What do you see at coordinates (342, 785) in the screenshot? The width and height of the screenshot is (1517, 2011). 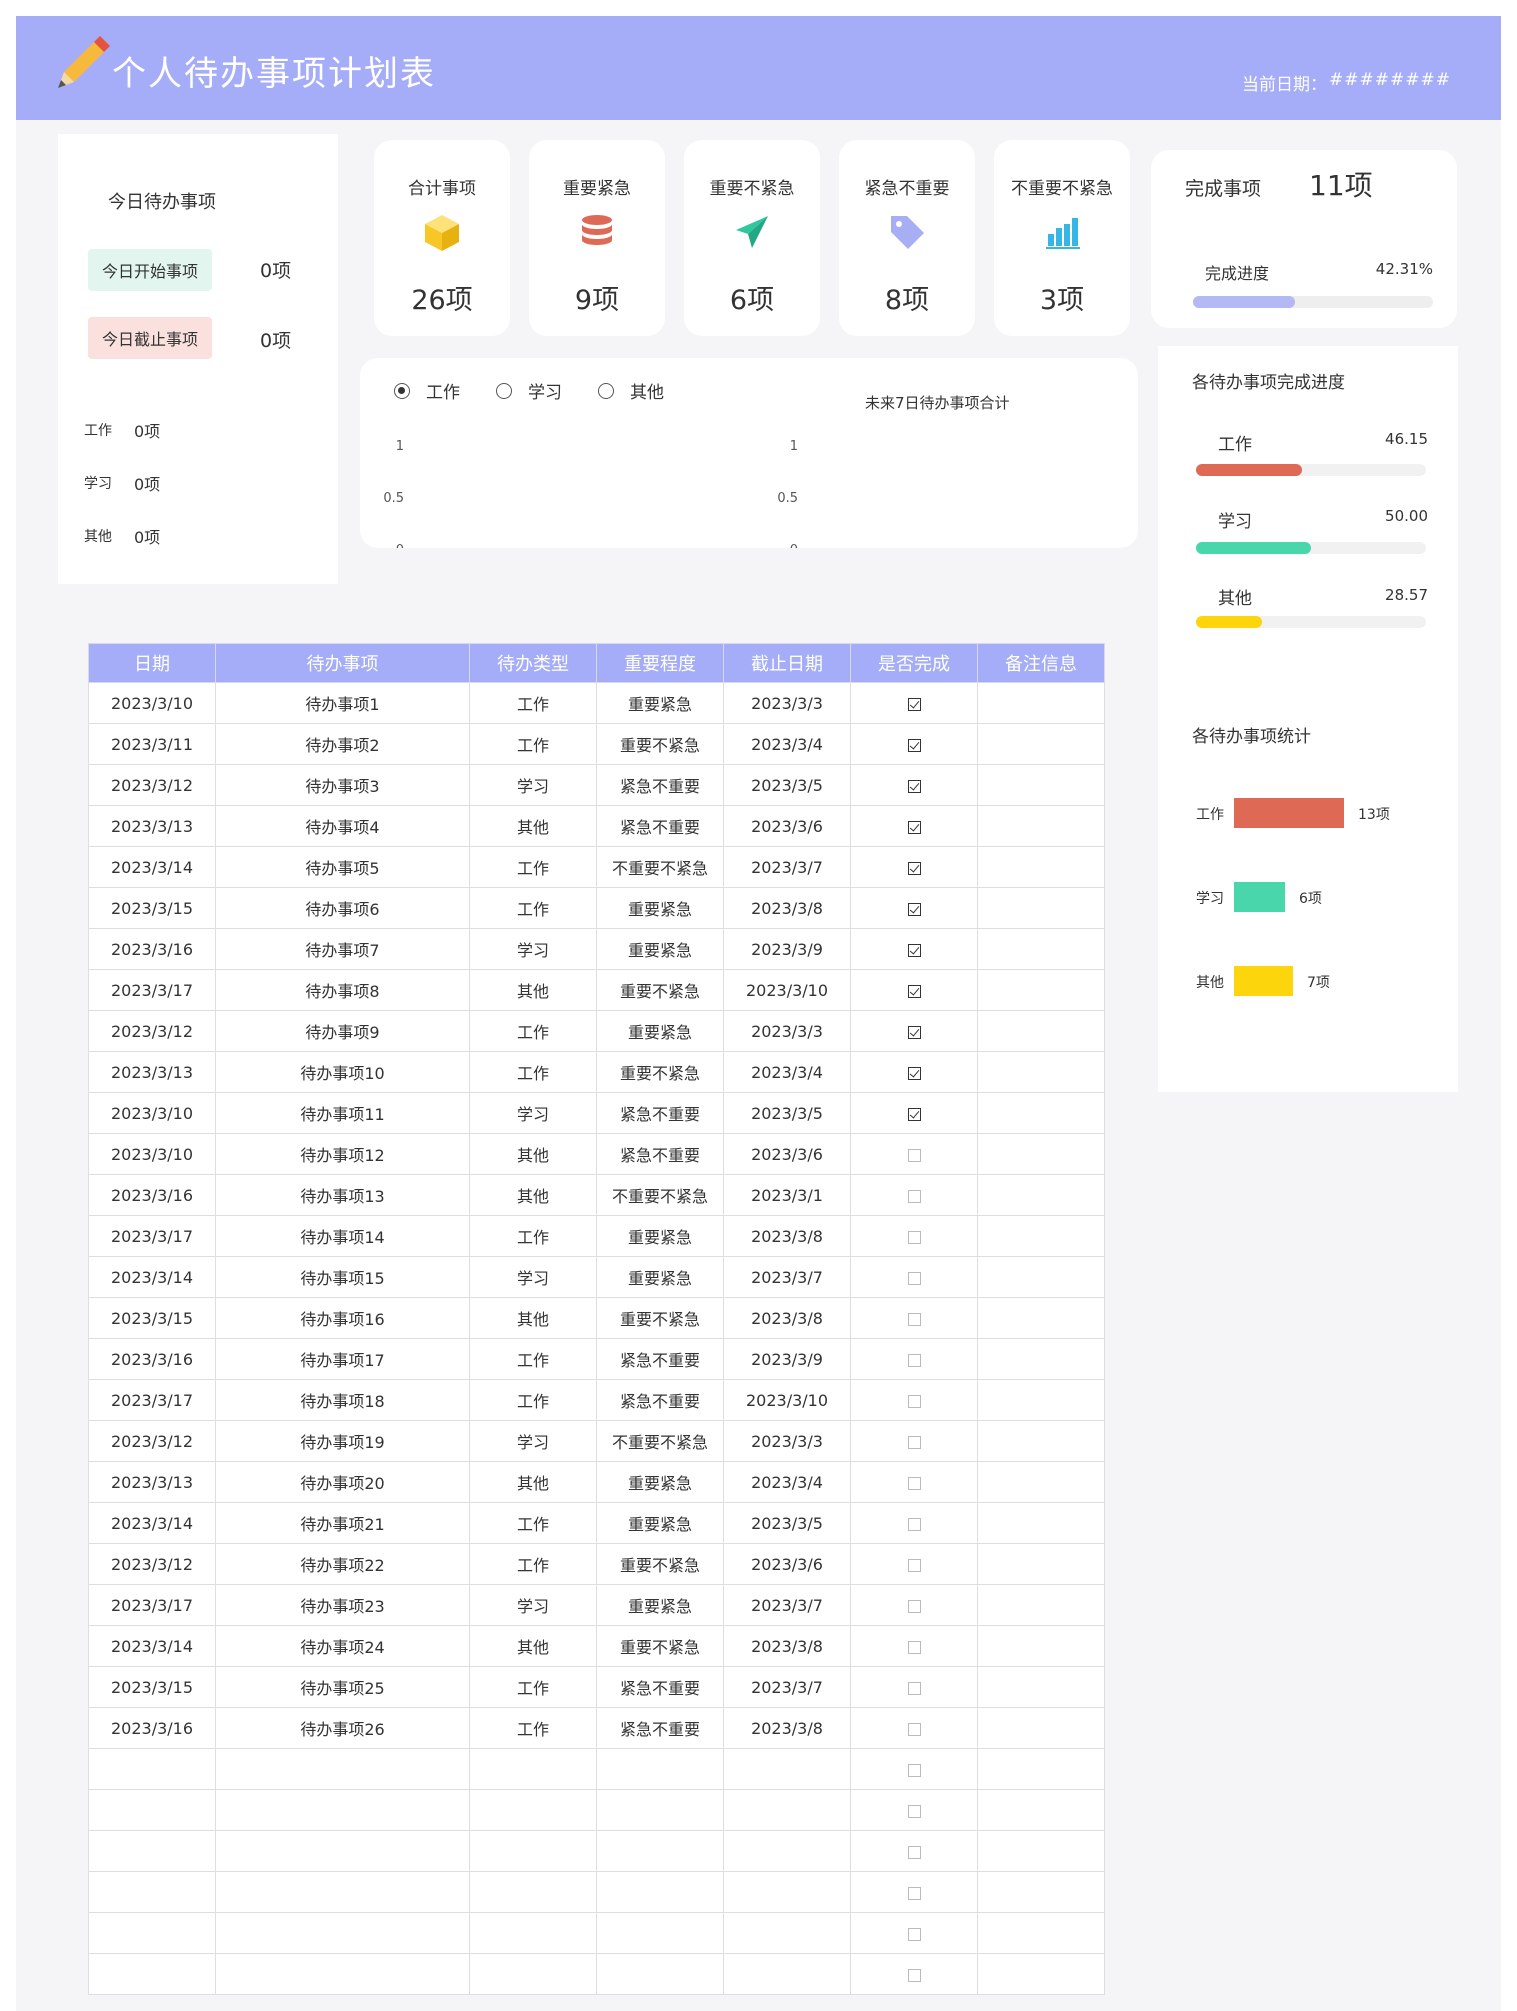 I see `table-cell: 待办事项3` at bounding box center [342, 785].